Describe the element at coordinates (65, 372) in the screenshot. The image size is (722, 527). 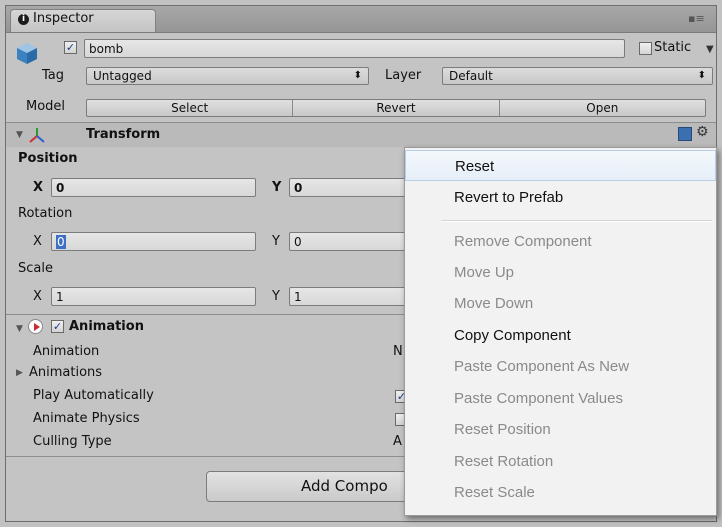
I see `animations-row-label: Animations` at that location.